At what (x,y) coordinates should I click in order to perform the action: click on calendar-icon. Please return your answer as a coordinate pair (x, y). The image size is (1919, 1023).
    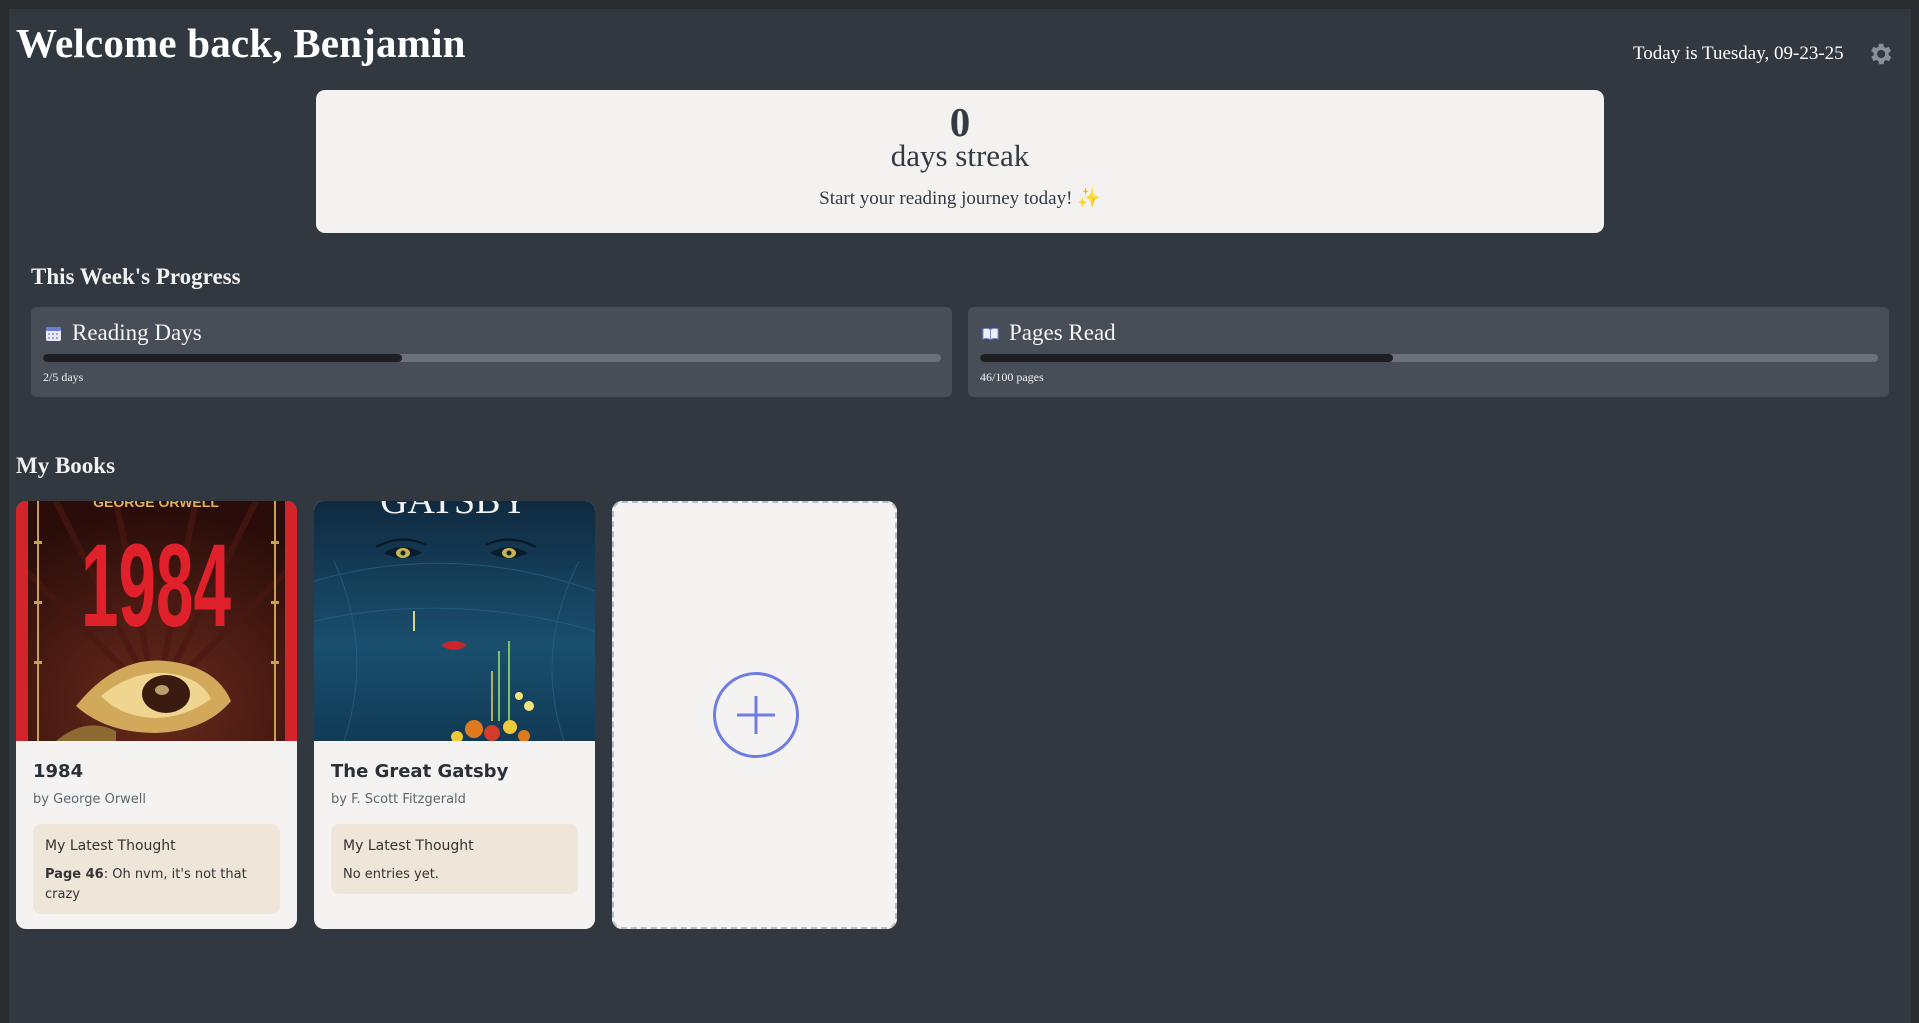
    Looking at the image, I should click on (53, 333).